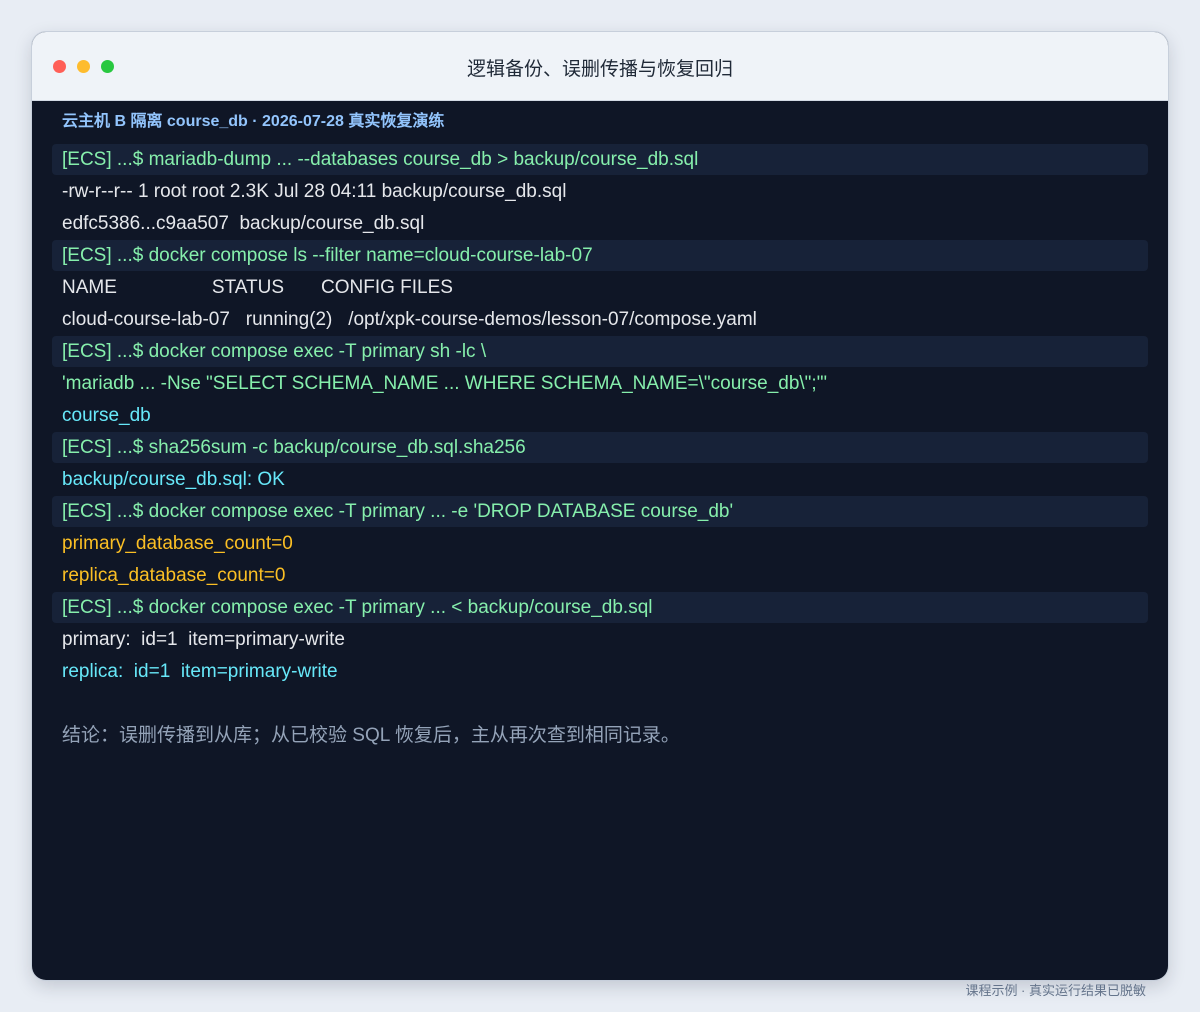 The image size is (1200, 1012). What do you see at coordinates (203, 639) in the screenshot?
I see `output-line: primary: id=1 item=primary-write` at bounding box center [203, 639].